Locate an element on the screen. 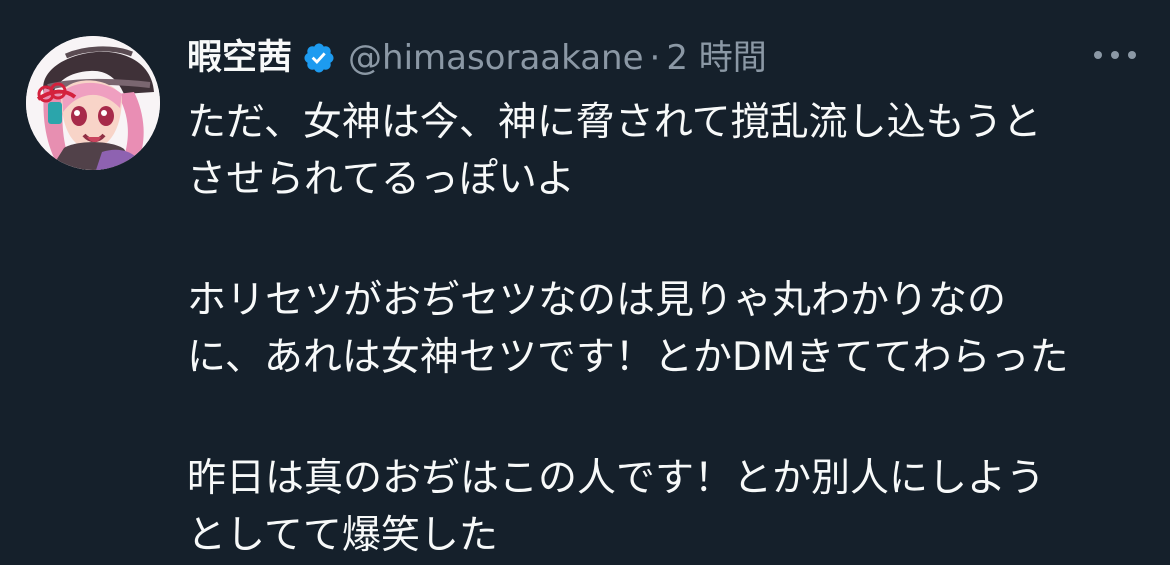 The width and height of the screenshot is (1170, 565). author-display-name: 暇空茜 is located at coordinates (239, 58).